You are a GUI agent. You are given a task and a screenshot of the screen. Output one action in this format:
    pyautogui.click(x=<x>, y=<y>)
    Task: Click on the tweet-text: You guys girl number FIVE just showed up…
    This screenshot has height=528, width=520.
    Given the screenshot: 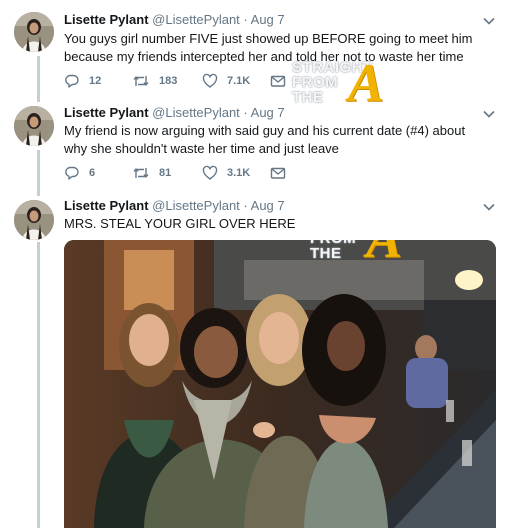 What is the action you would take?
    pyautogui.click(x=268, y=47)
    